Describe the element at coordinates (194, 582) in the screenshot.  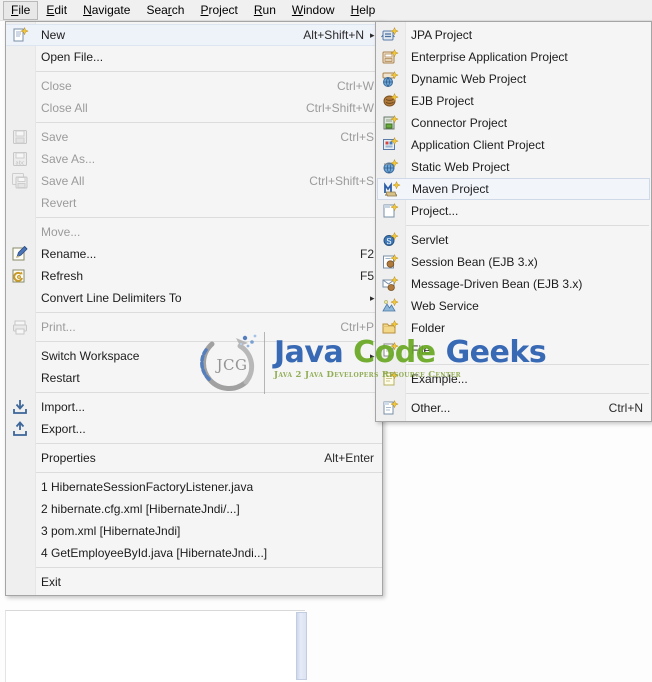
I see `file-menu-item-exit: Exit` at that location.